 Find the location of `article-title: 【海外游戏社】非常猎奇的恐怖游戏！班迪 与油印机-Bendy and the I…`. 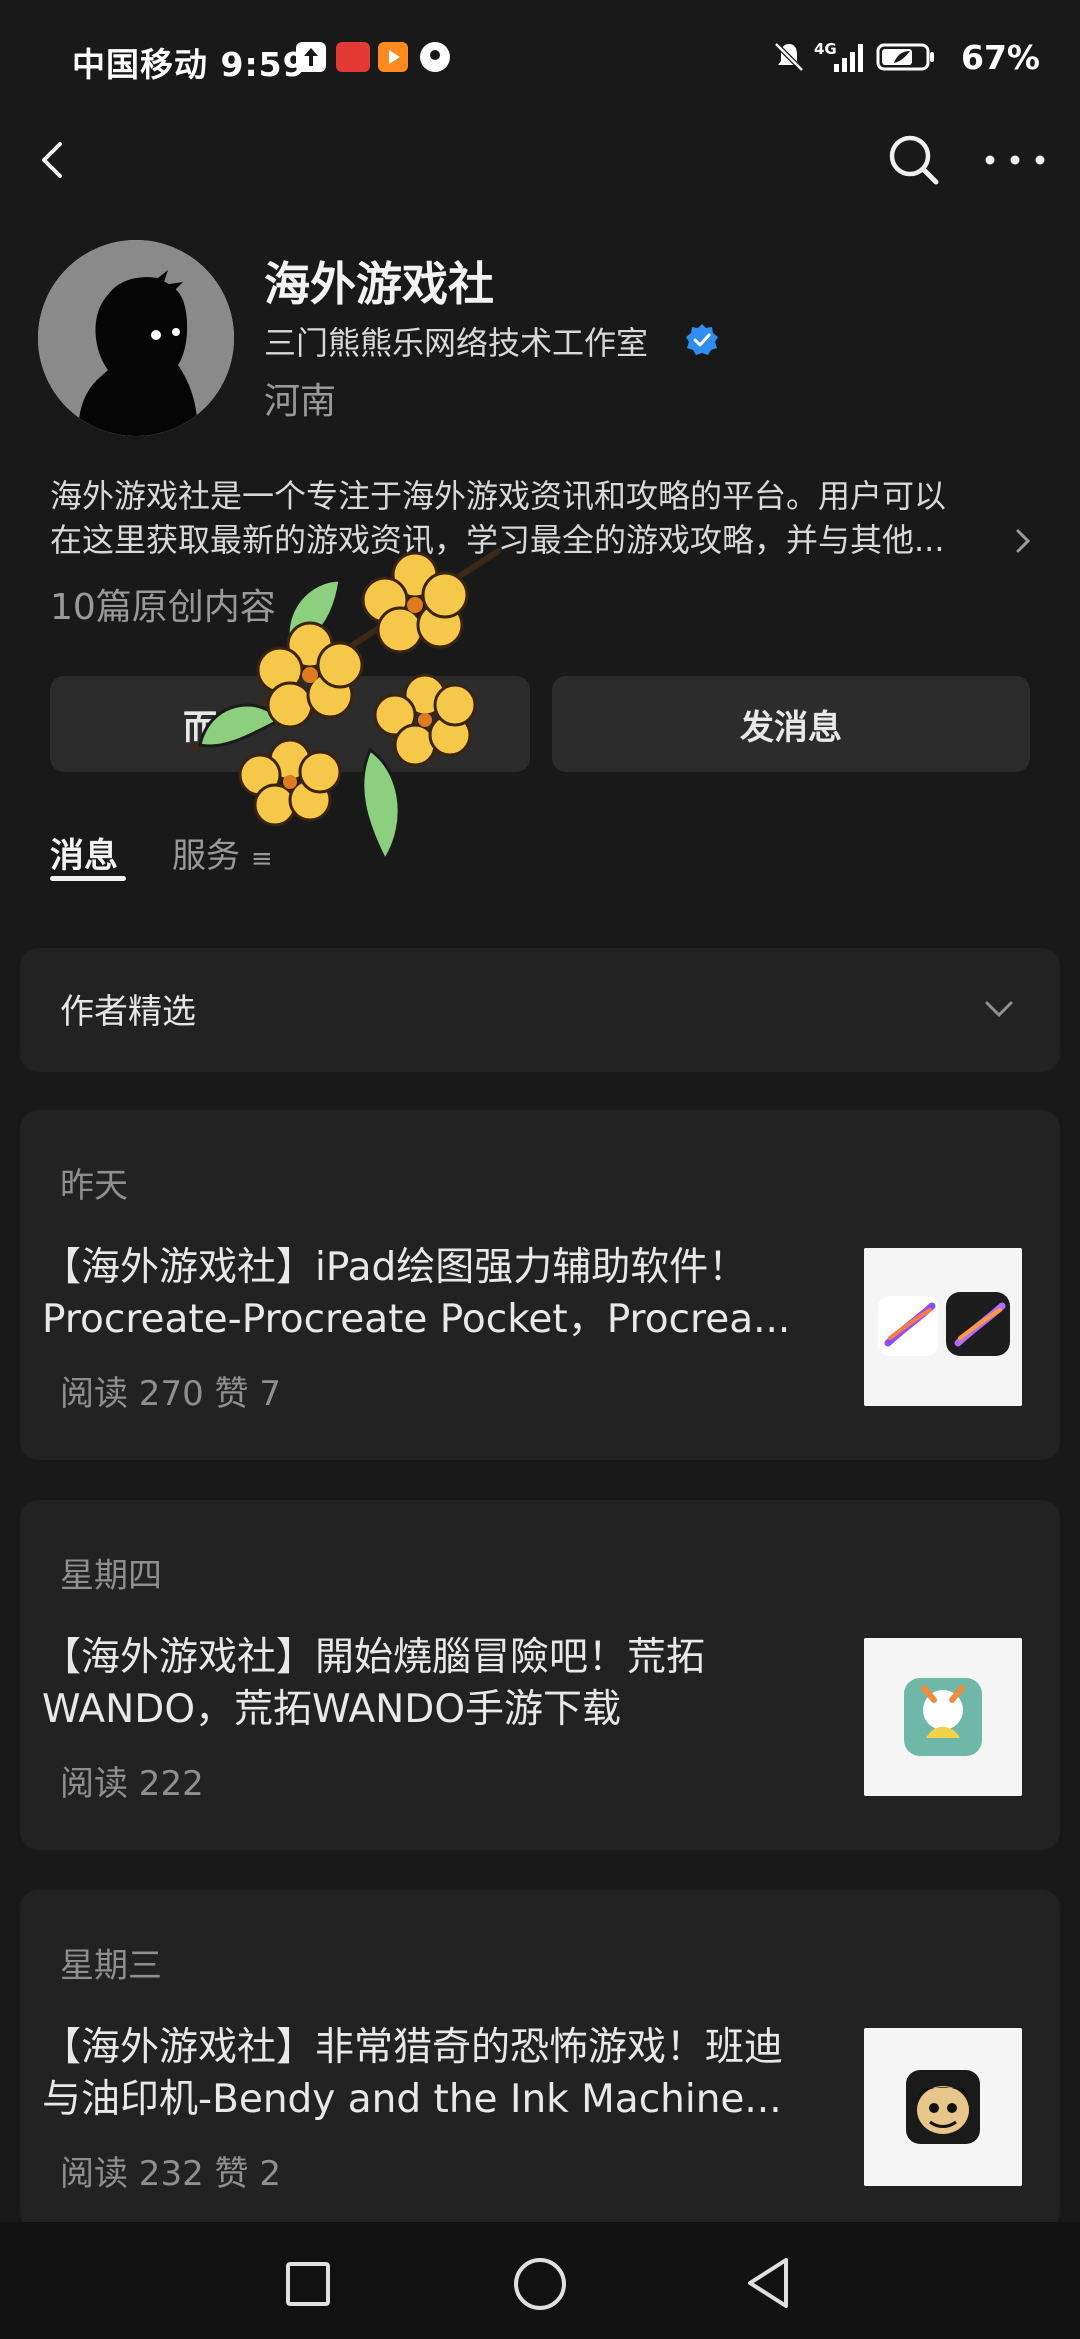

article-title: 【海外游戏社】非常猎奇的恐怖游戏！班迪 与油印机-Bendy and the I… is located at coordinates (437, 2074).